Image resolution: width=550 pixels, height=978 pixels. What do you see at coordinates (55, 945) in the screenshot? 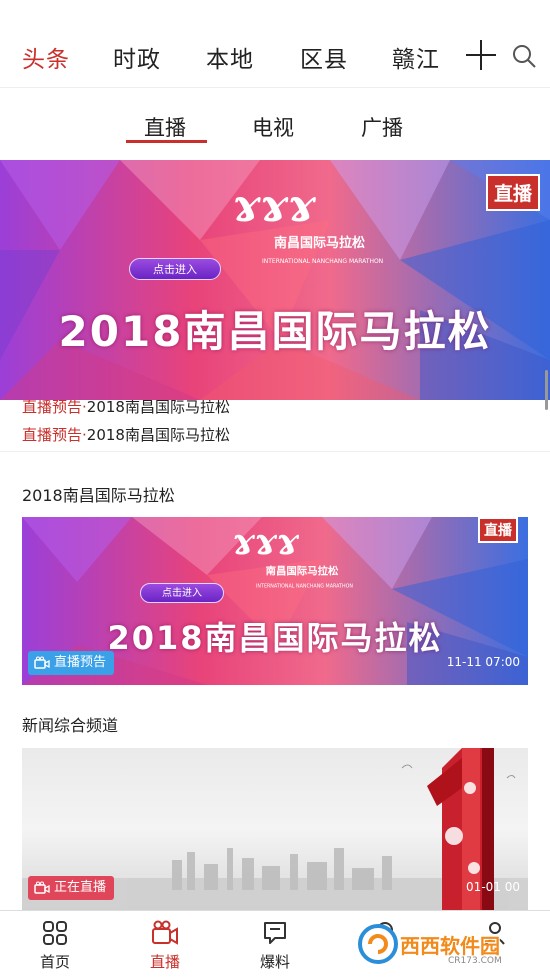
I see `bottom-tab-home: 首页` at bounding box center [55, 945].